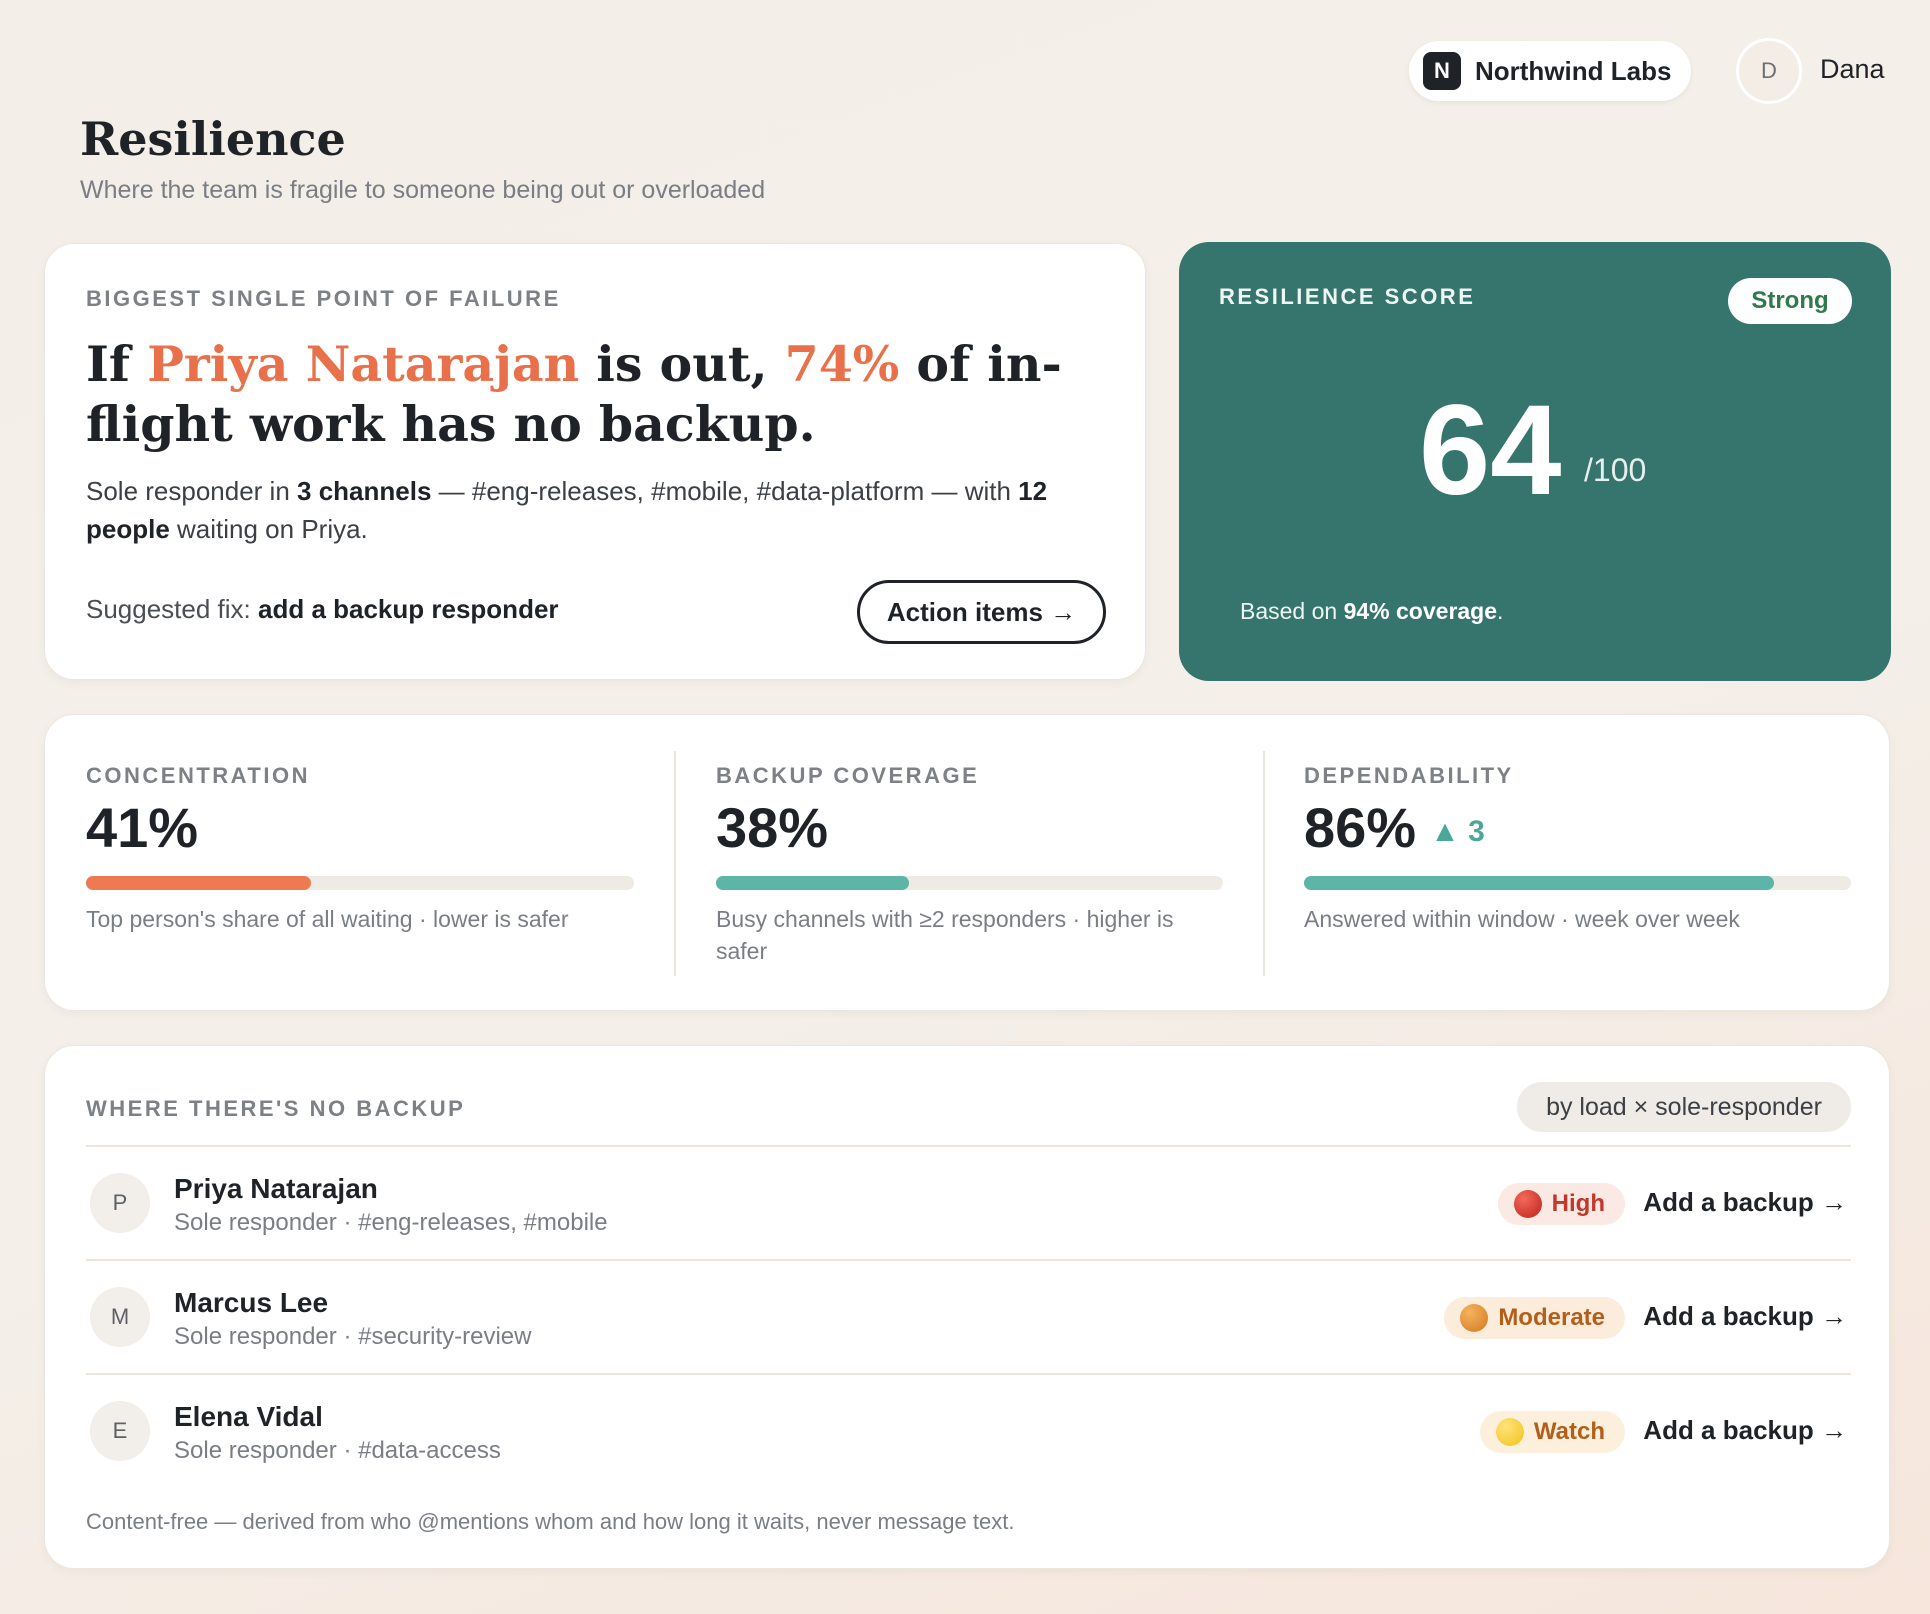 The height and width of the screenshot is (1614, 1930). Describe the element at coordinates (251, 1302) in the screenshot. I see `person-name: Marcus Lee` at that location.